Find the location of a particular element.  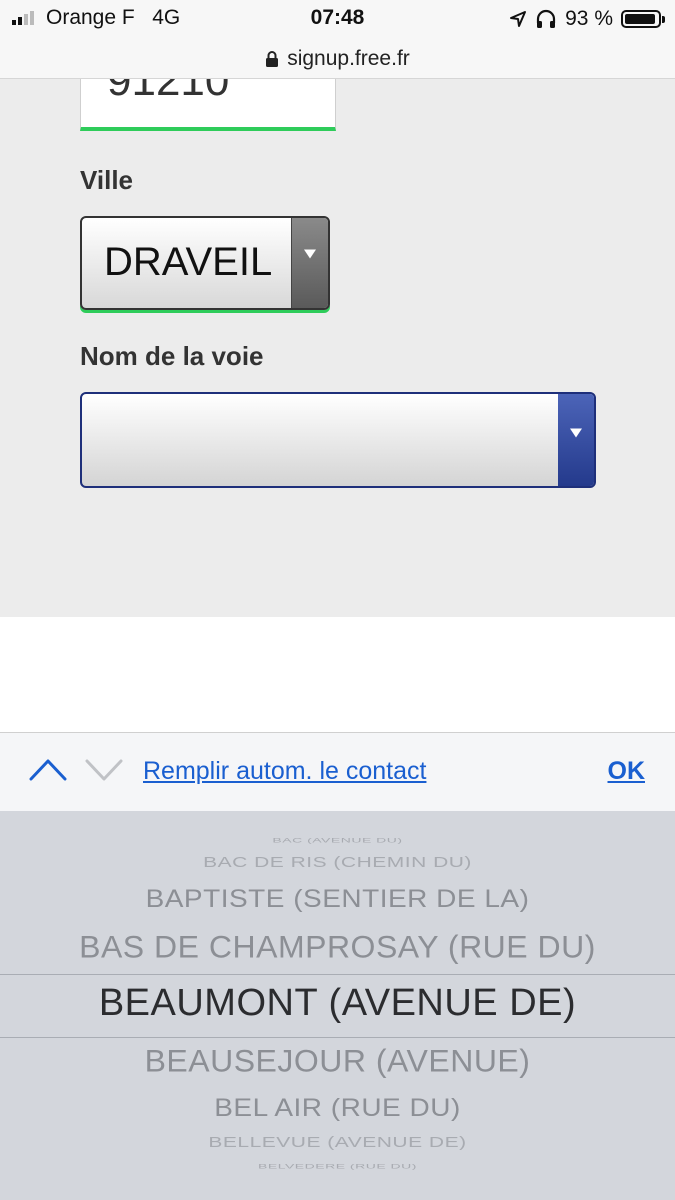

voie-label: Nom de la voie is located at coordinates (172, 356).